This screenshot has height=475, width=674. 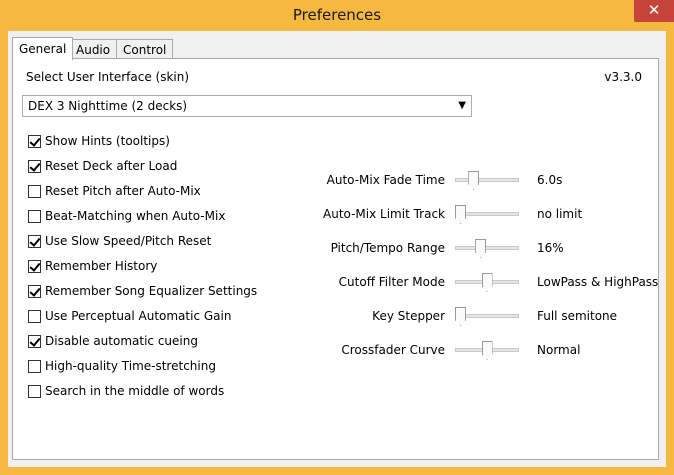 What do you see at coordinates (130, 366) in the screenshot?
I see `checkbox-label: High-quality Time-stretching` at bounding box center [130, 366].